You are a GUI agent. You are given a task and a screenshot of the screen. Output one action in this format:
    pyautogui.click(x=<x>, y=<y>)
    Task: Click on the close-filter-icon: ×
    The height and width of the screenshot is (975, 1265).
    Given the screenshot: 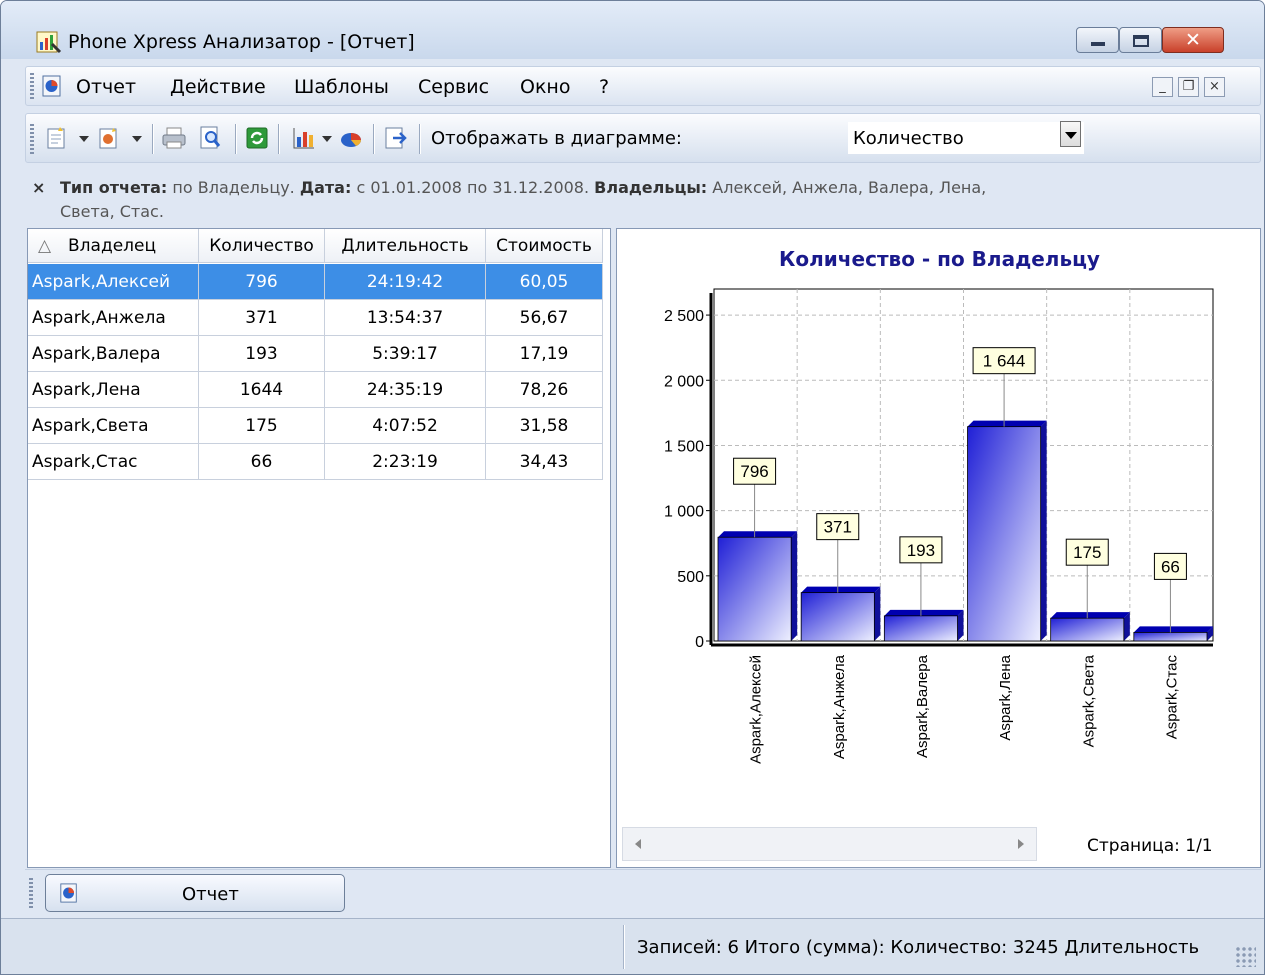 What is the action you would take?
    pyautogui.click(x=38, y=188)
    